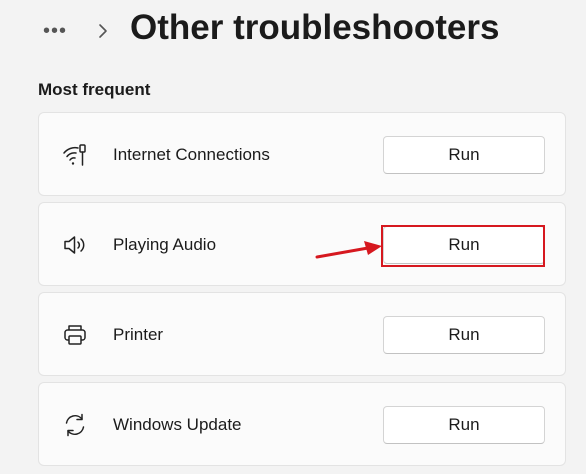 The height and width of the screenshot is (474, 586). I want to click on sync-icon, so click(75, 425).